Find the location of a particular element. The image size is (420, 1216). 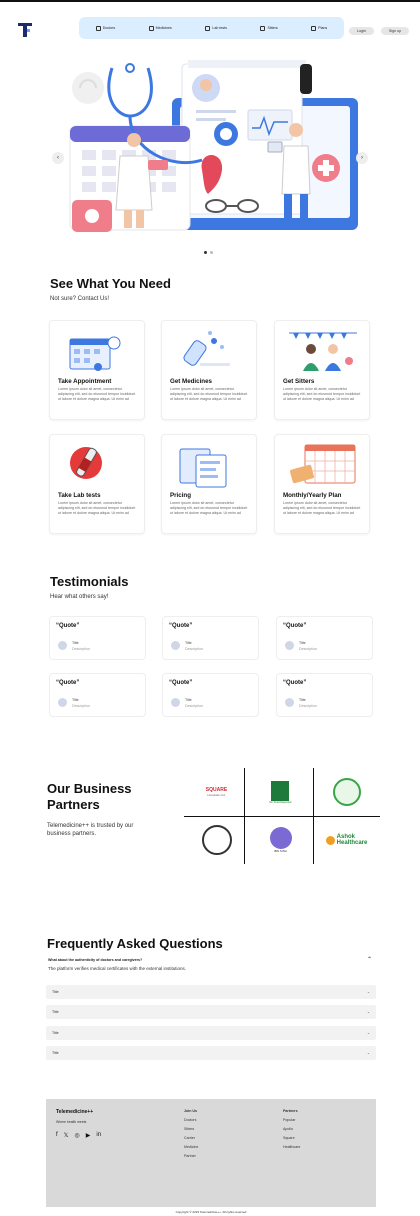

social-links: f 𝕏 ◎ ▶ in is located at coordinates (78, 1135).